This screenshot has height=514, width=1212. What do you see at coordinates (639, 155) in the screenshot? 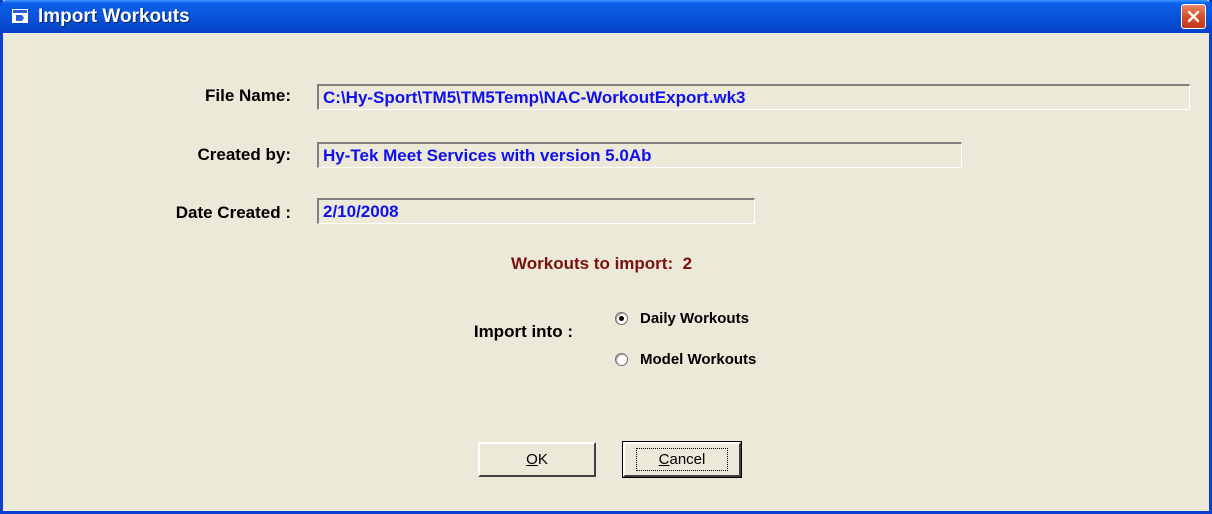
I see `created-by-field: Hy-Tek Meet Services with version 5.0Ab` at bounding box center [639, 155].